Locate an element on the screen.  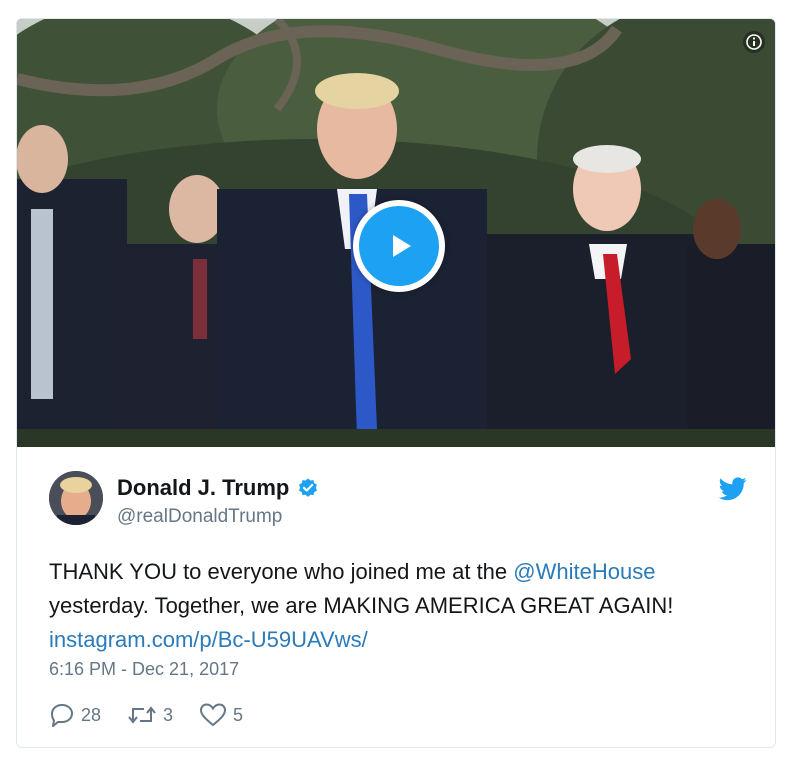
retweet-icon is located at coordinates (142, 715).